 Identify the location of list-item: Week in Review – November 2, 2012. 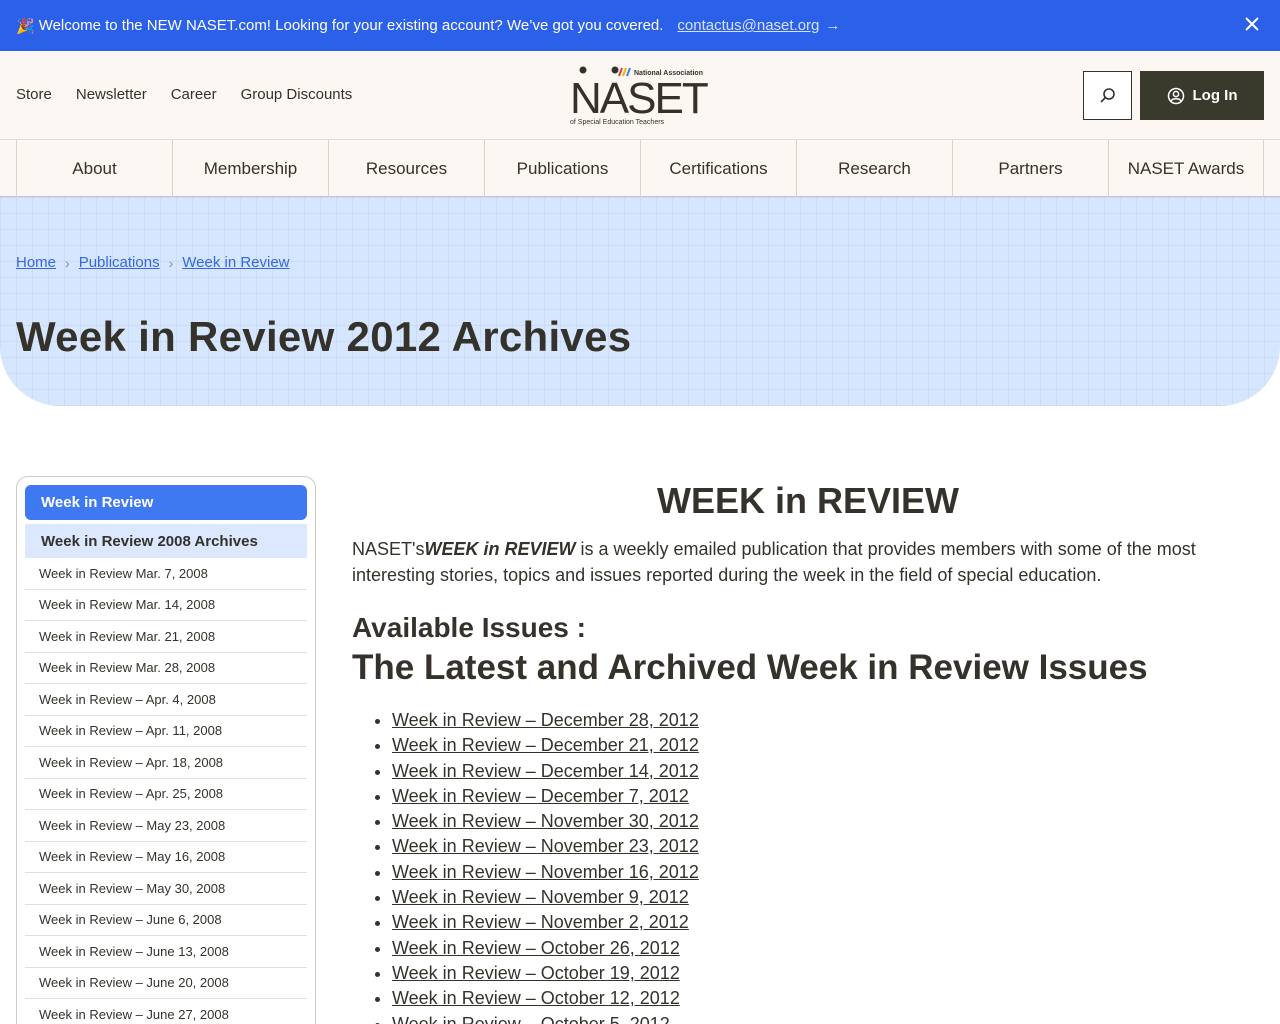
(828, 922).